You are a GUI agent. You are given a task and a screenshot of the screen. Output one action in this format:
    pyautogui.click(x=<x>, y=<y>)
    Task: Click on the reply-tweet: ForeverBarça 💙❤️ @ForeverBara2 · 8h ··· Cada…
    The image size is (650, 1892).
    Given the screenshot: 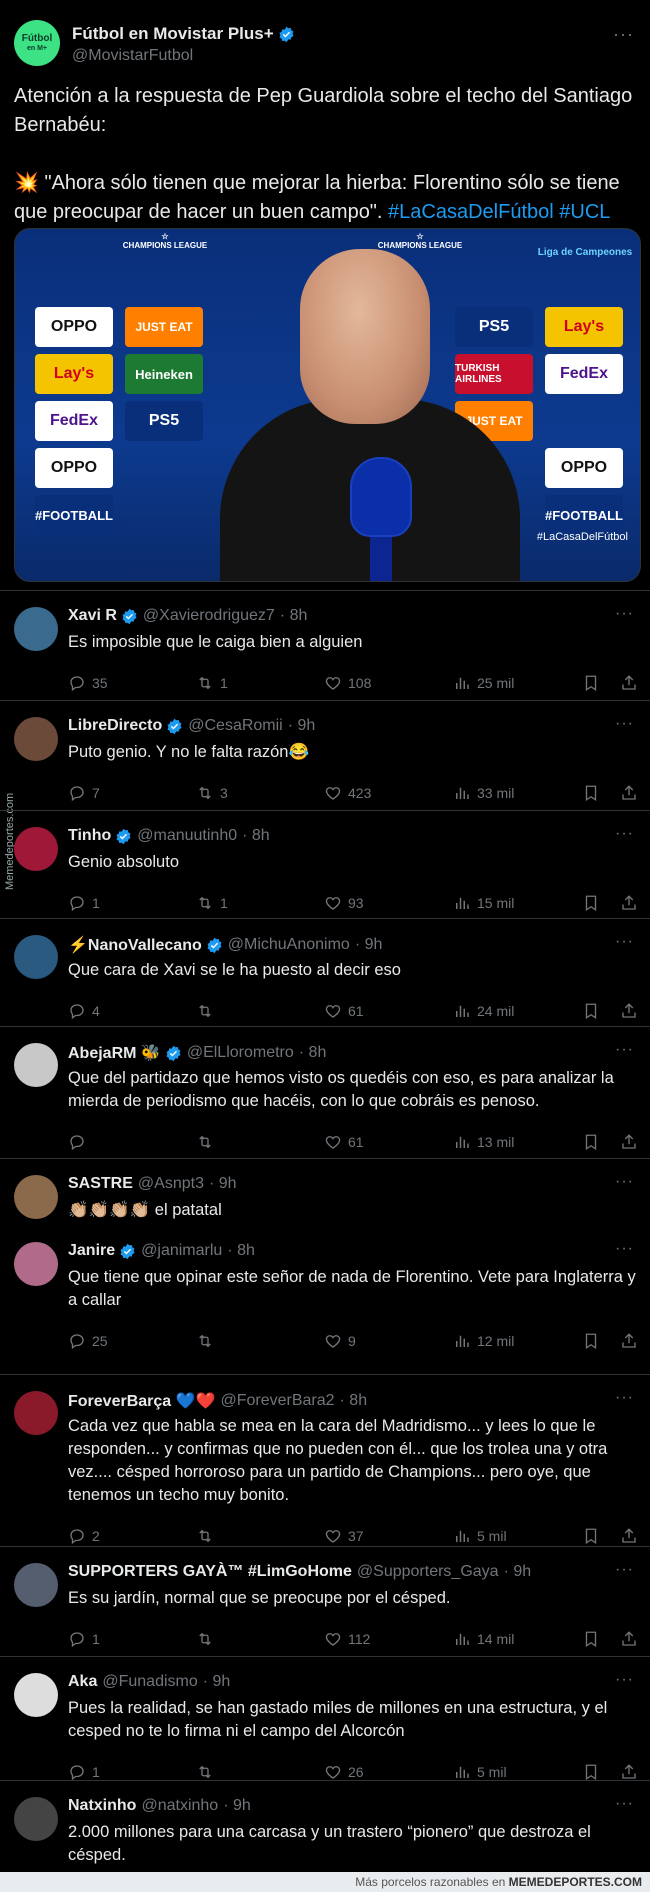 What is the action you would take?
    pyautogui.click(x=325, y=1460)
    